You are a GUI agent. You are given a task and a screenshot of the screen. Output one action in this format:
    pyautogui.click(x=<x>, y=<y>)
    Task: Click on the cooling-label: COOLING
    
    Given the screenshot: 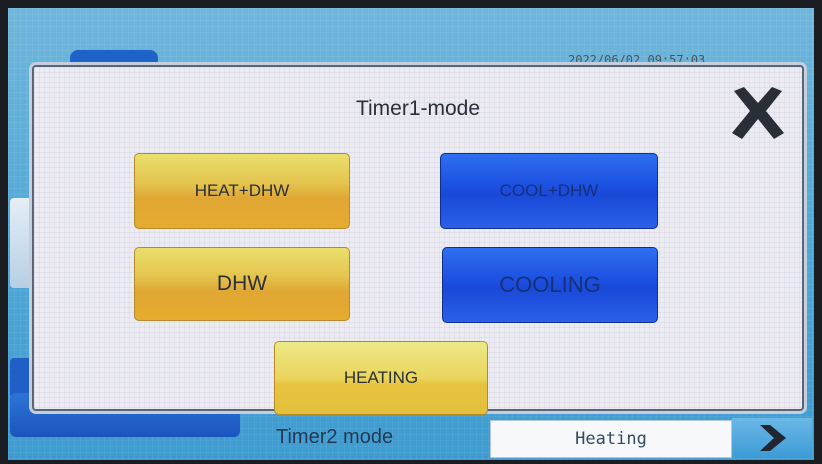 What is the action you would take?
    pyautogui.click(x=550, y=284)
    